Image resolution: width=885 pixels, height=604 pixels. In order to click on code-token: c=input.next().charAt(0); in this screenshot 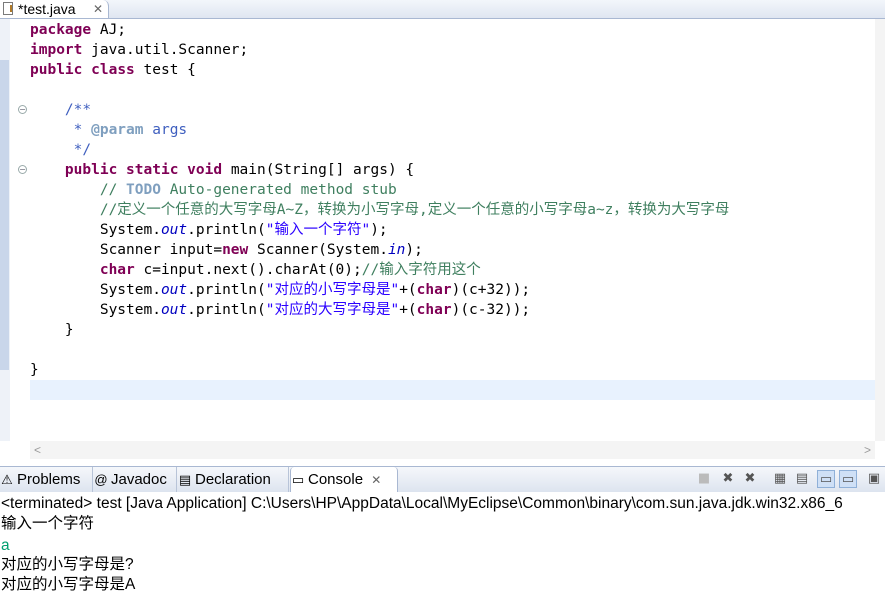, I will do `click(248, 270)`.